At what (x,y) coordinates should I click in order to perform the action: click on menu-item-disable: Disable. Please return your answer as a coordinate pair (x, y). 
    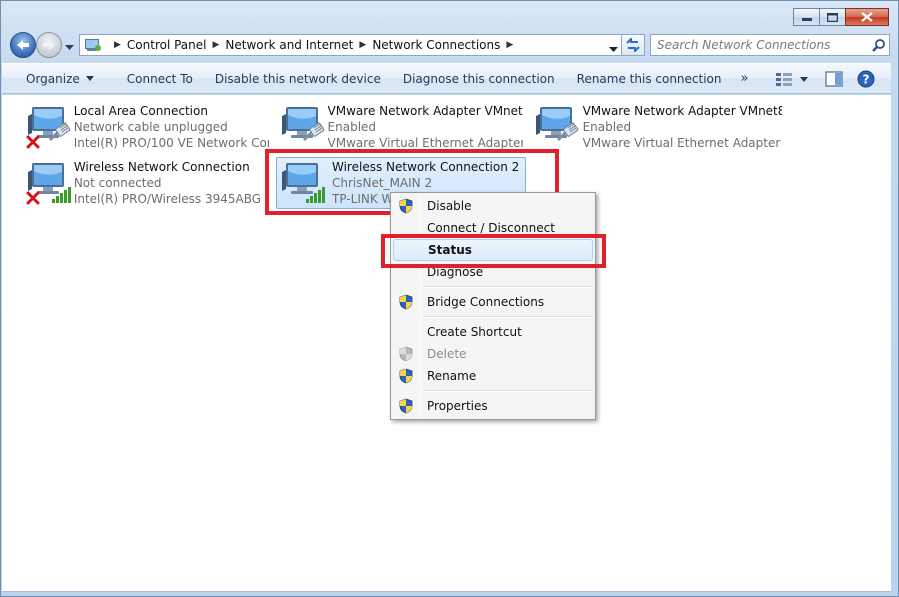
    Looking at the image, I should click on (493, 206).